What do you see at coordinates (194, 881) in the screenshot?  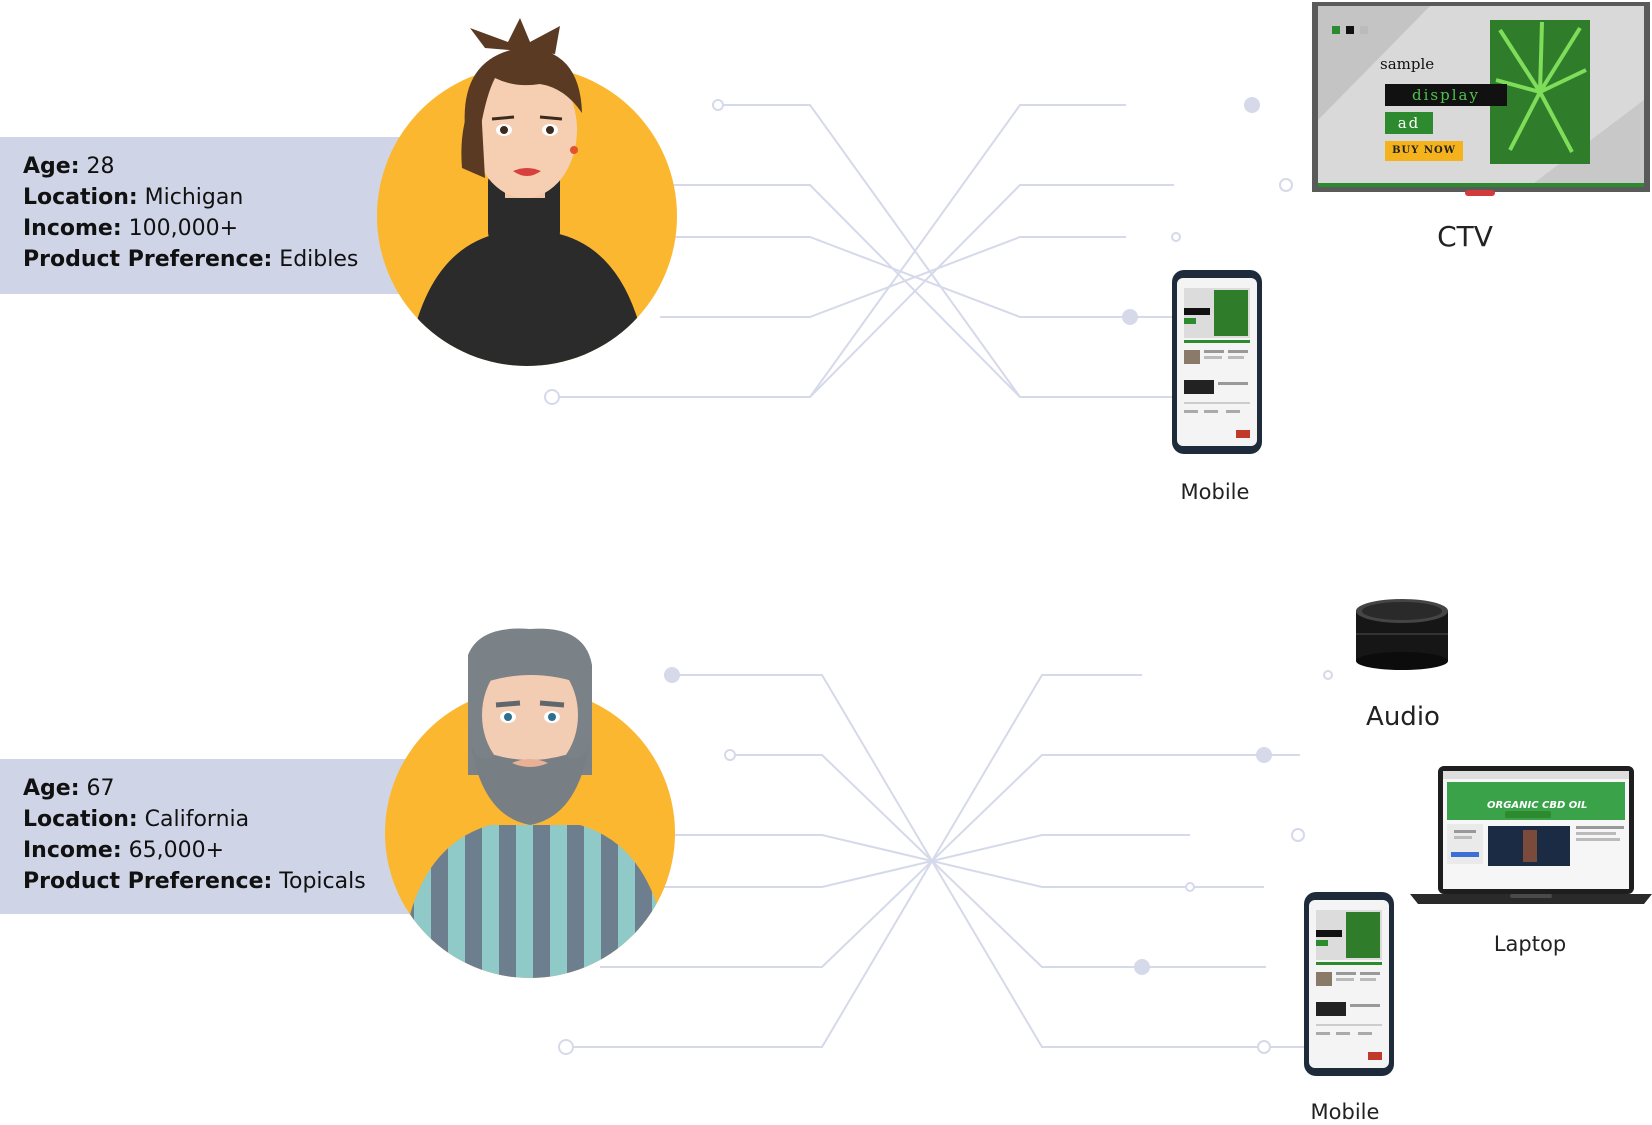 I see `info-row-preference: Product Preference: Topicals` at bounding box center [194, 881].